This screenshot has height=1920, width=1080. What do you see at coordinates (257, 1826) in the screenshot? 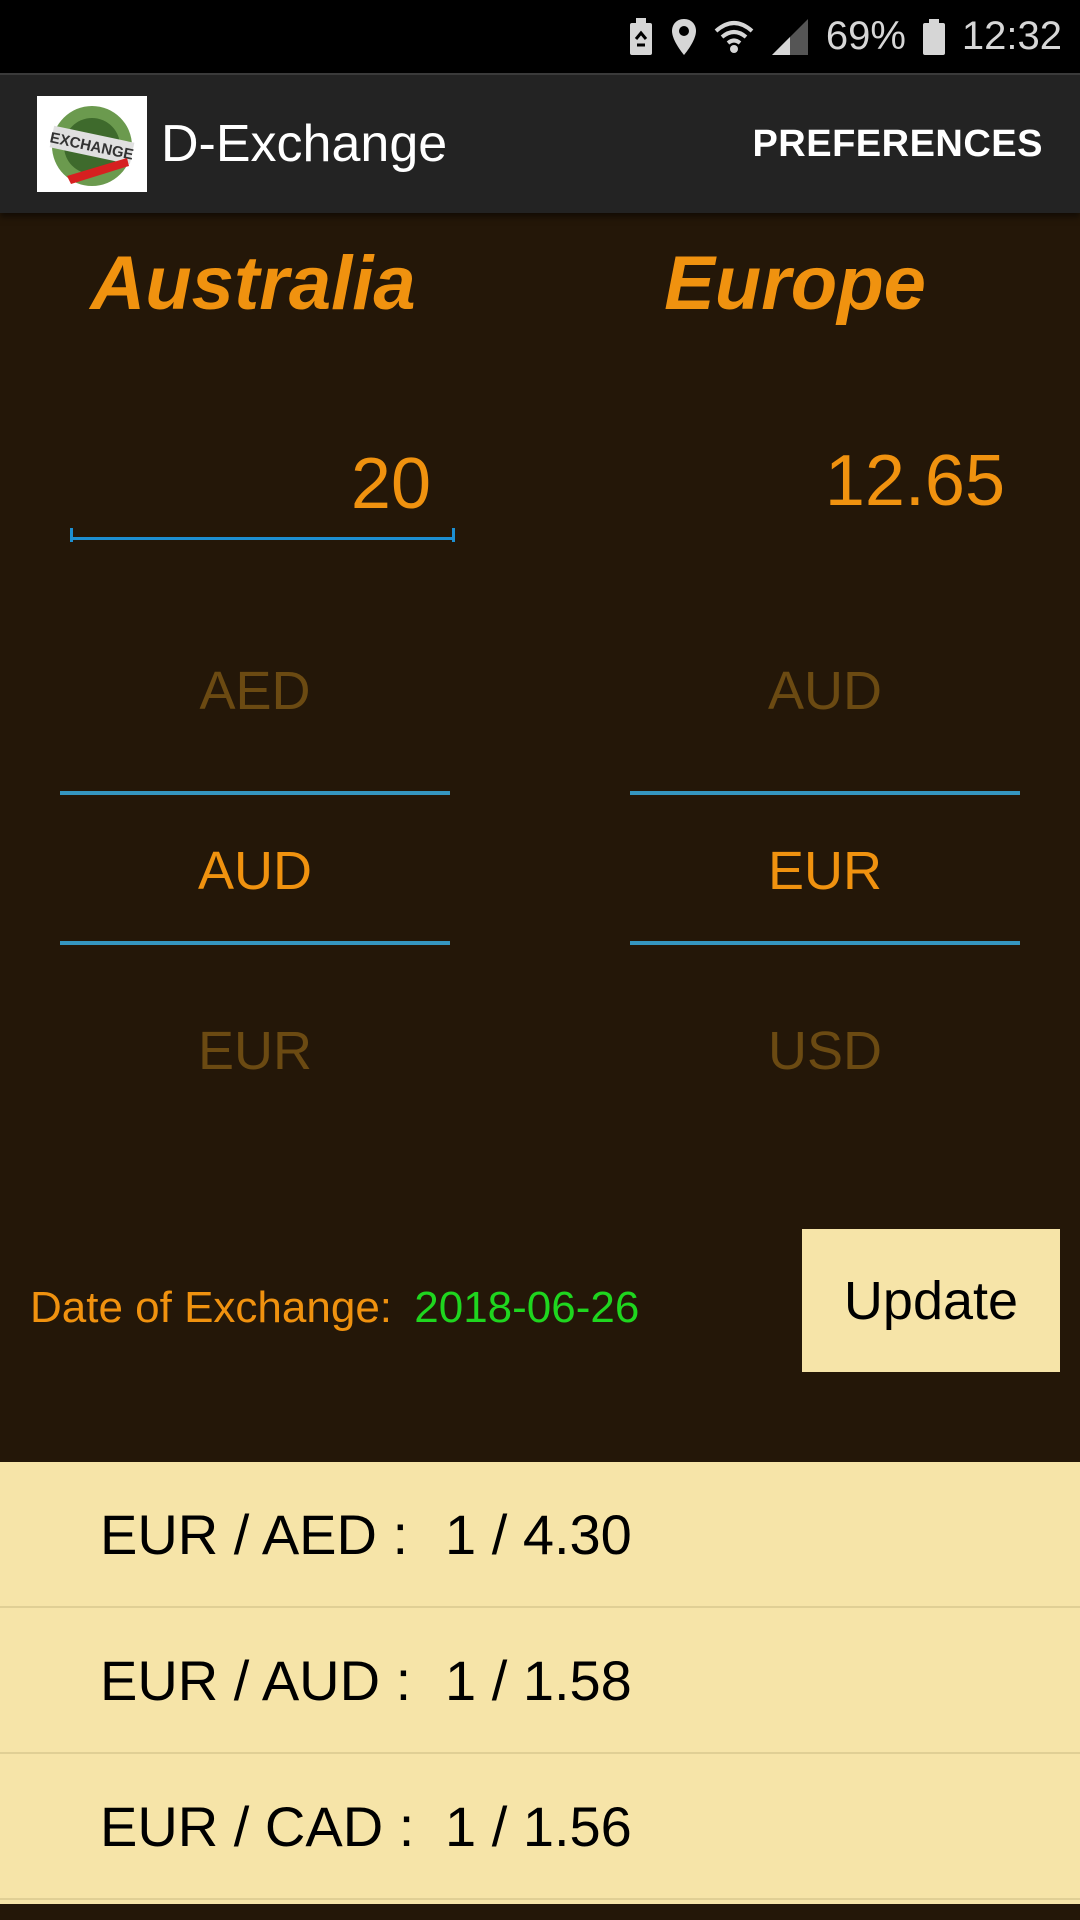
I see `rate-pair: EUR / CAD :` at bounding box center [257, 1826].